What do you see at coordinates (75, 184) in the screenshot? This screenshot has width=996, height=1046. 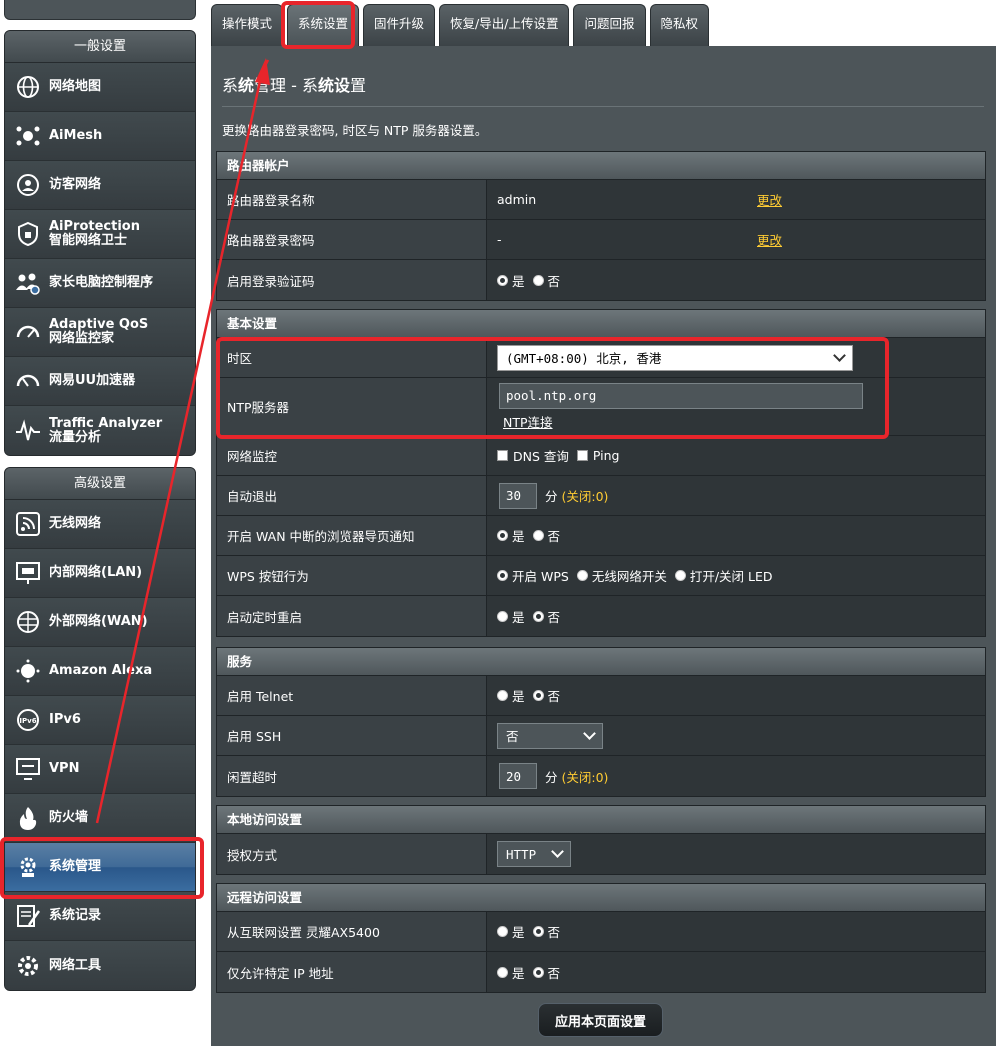 I see `sidebar-item-label: 访客网络` at bounding box center [75, 184].